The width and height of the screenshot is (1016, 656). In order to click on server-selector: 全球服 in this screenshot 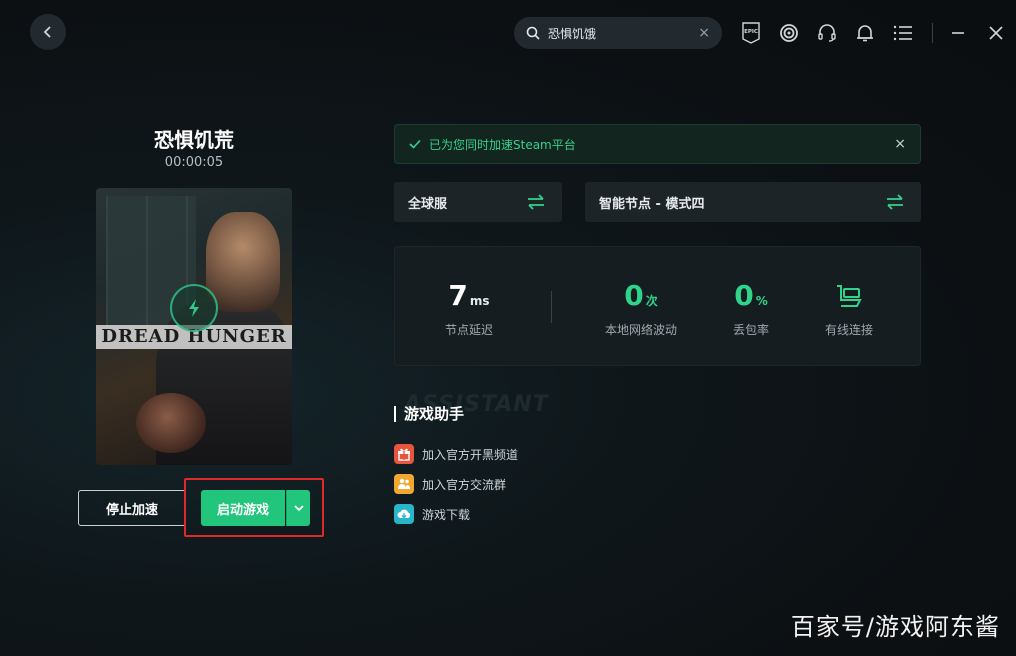, I will do `click(478, 202)`.